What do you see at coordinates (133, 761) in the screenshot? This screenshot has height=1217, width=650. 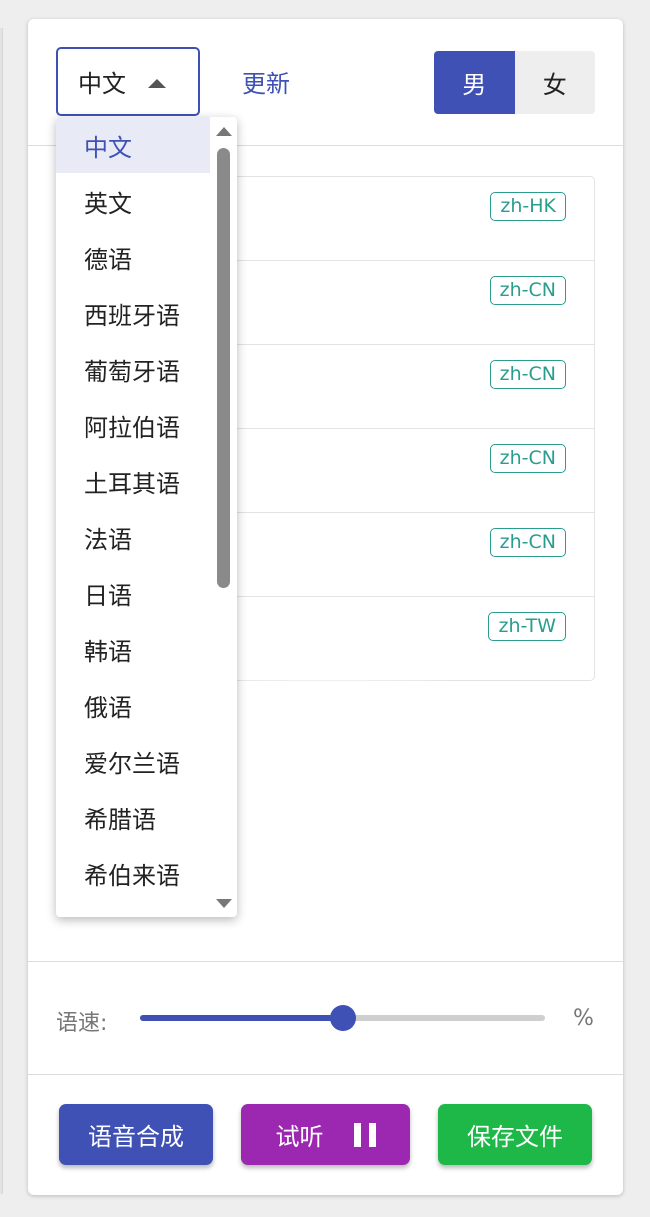 I see `language-option: 爱尔兰语` at bounding box center [133, 761].